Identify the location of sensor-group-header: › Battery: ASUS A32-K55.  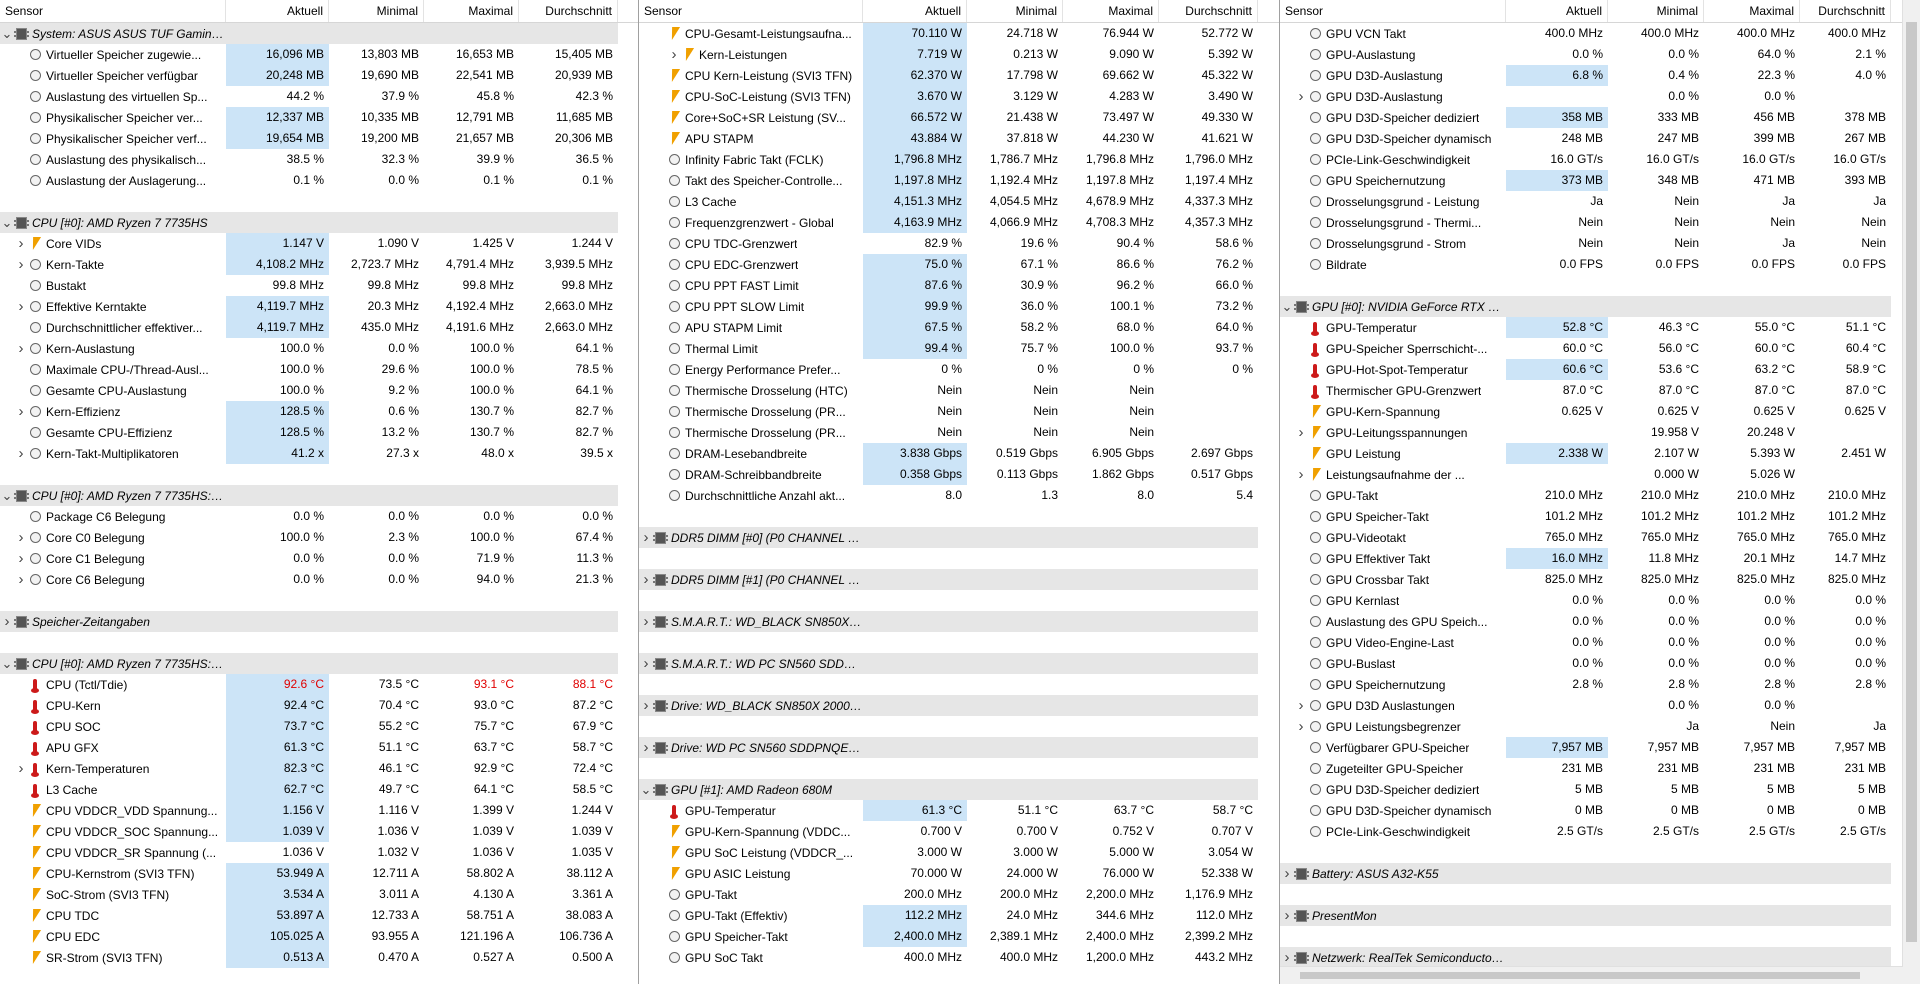
(1600, 873).